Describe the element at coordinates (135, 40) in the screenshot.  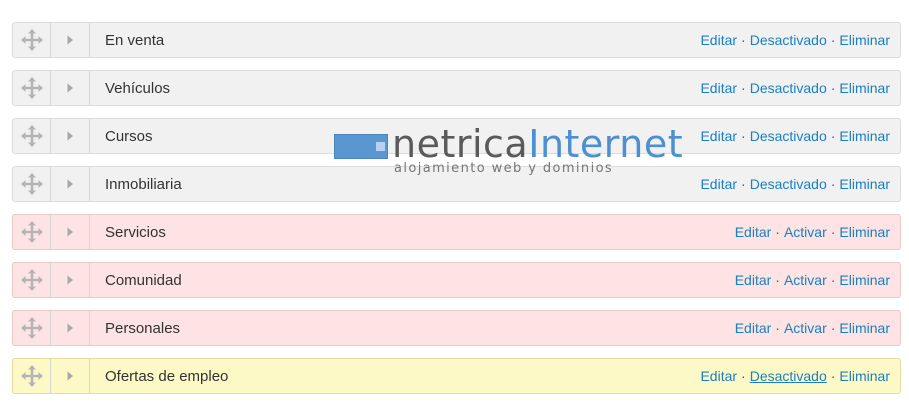
I see `category-name: En venta` at that location.